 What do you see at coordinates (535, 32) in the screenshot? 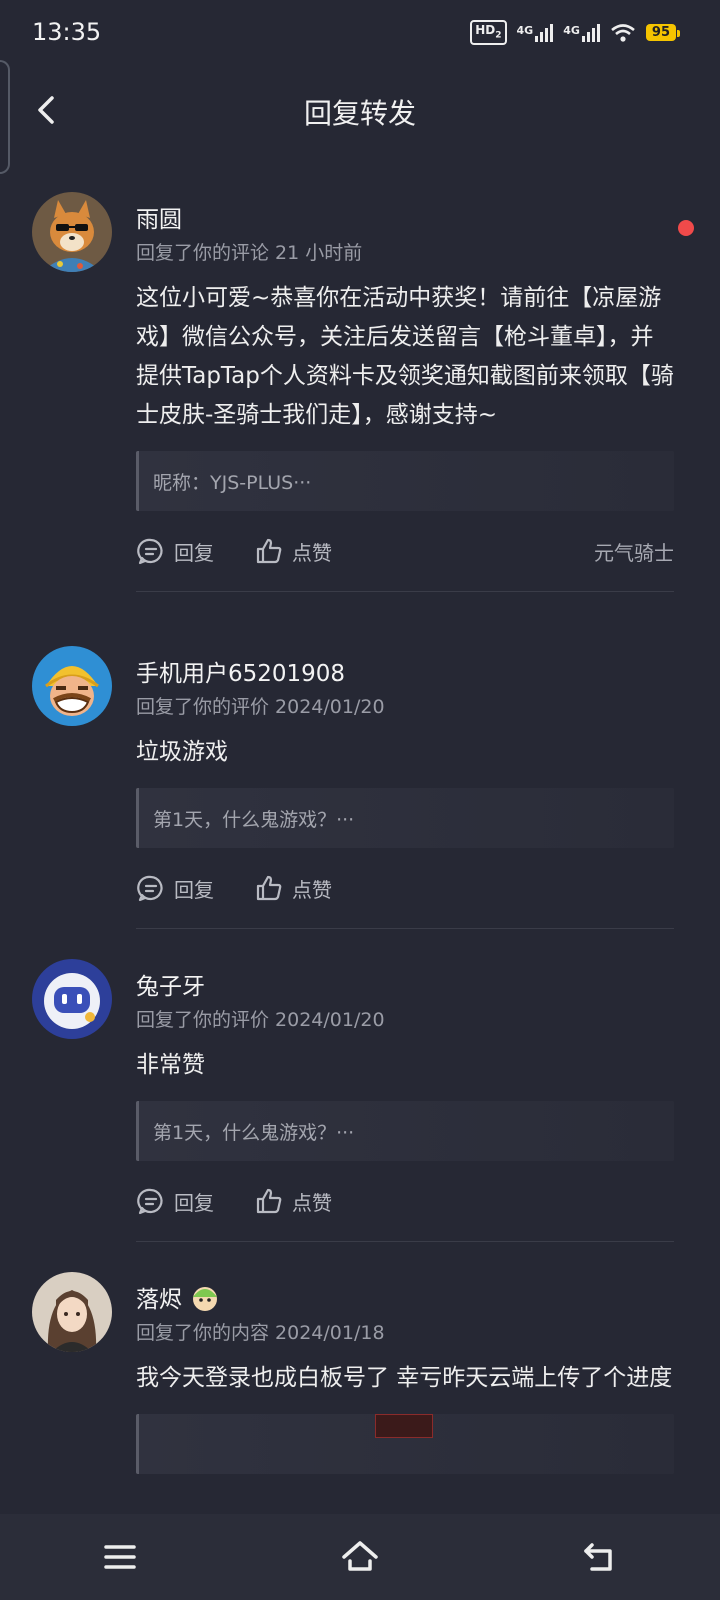
I see `signal-icon: 4G` at bounding box center [535, 32].